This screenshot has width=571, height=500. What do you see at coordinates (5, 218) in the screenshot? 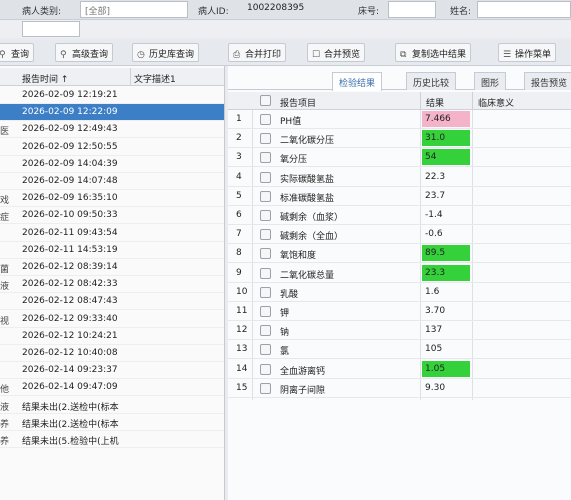
I see `row-prefix: 症` at bounding box center [5, 218].